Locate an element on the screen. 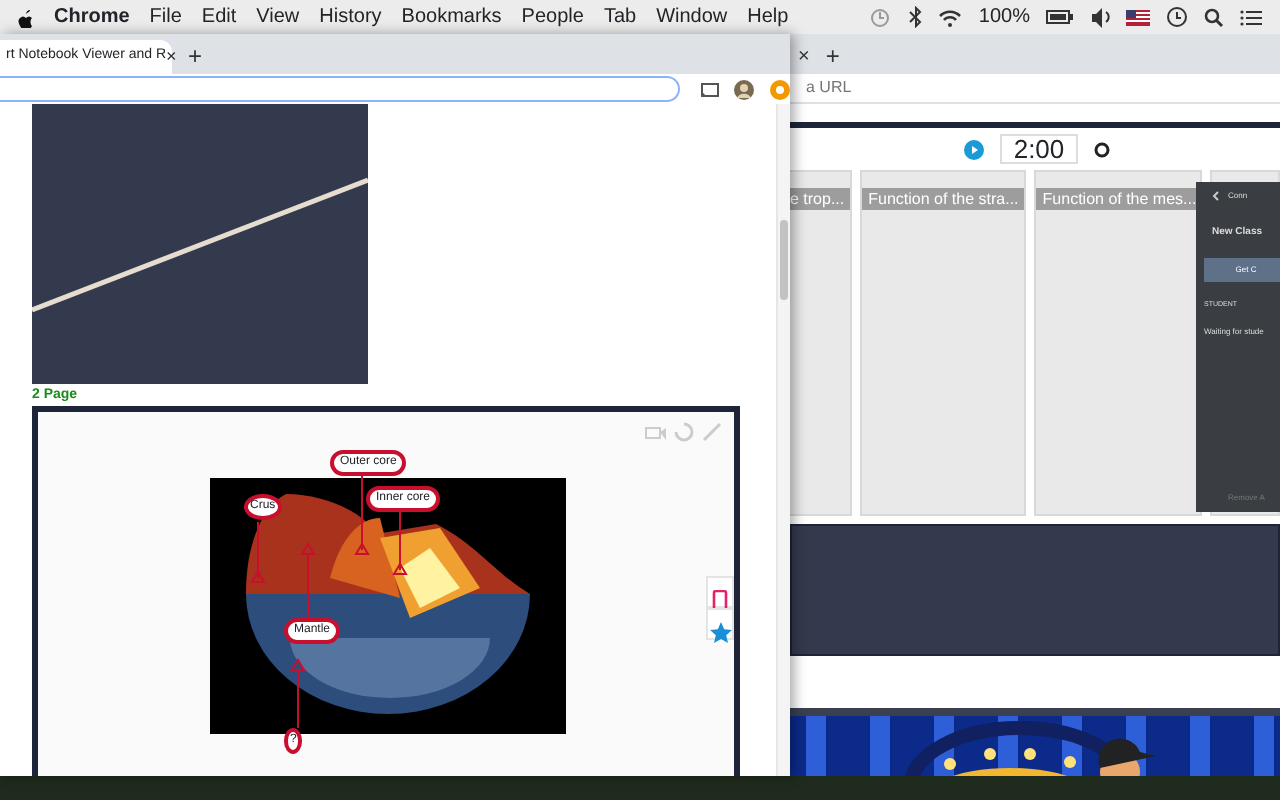  menu-icon is located at coordinates (1252, 17).